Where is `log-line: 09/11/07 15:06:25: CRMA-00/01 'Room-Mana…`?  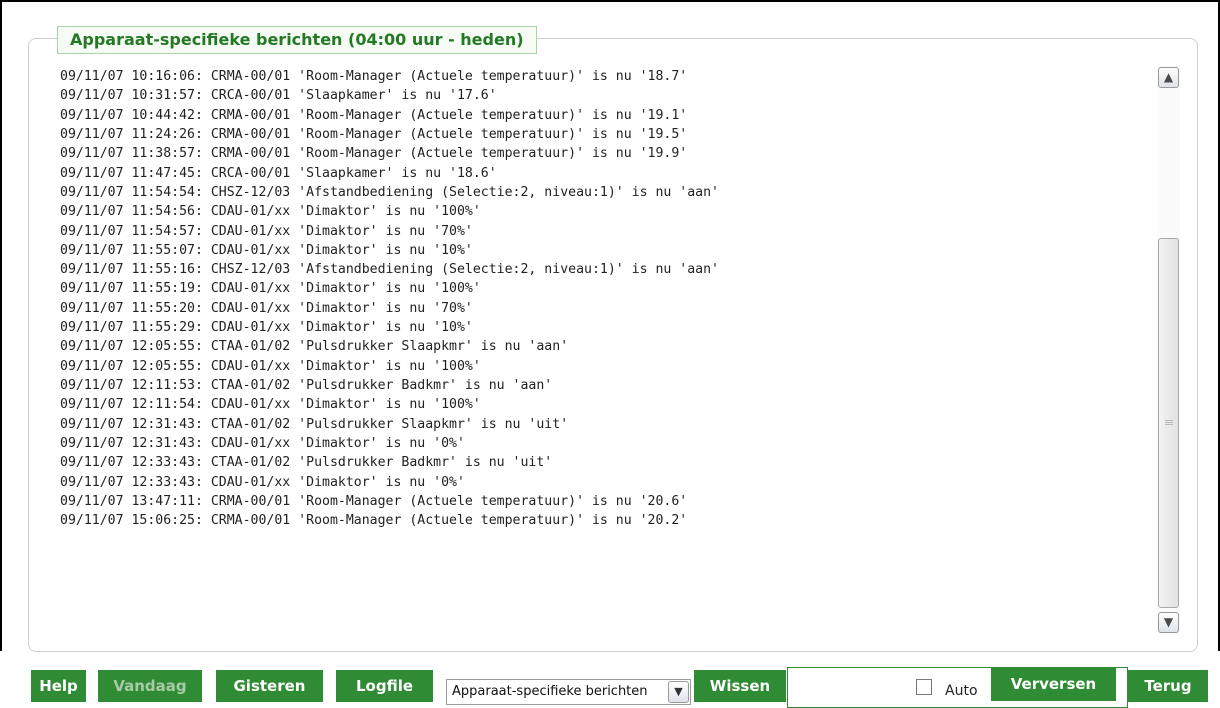
log-line: 09/11/07 15:06:25: CRMA-00/01 'Room-Mana… is located at coordinates (374, 521).